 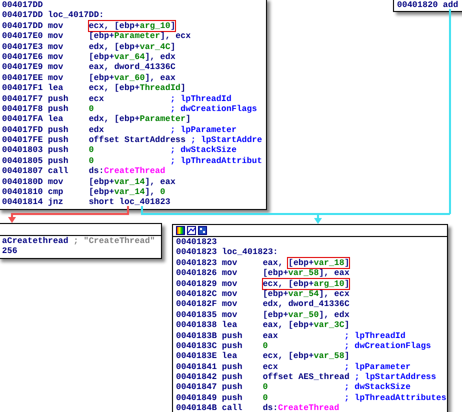 I want to click on address-text: 0040180D, so click(x=23, y=182).